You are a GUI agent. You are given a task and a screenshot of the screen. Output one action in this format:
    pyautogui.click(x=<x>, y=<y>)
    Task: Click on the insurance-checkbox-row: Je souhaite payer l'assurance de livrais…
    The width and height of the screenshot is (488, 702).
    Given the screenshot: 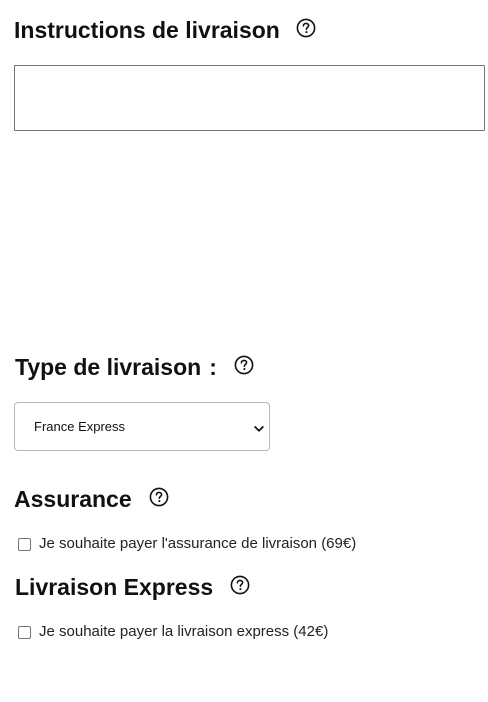 What is the action you would take?
    pyautogui.click(x=187, y=544)
    